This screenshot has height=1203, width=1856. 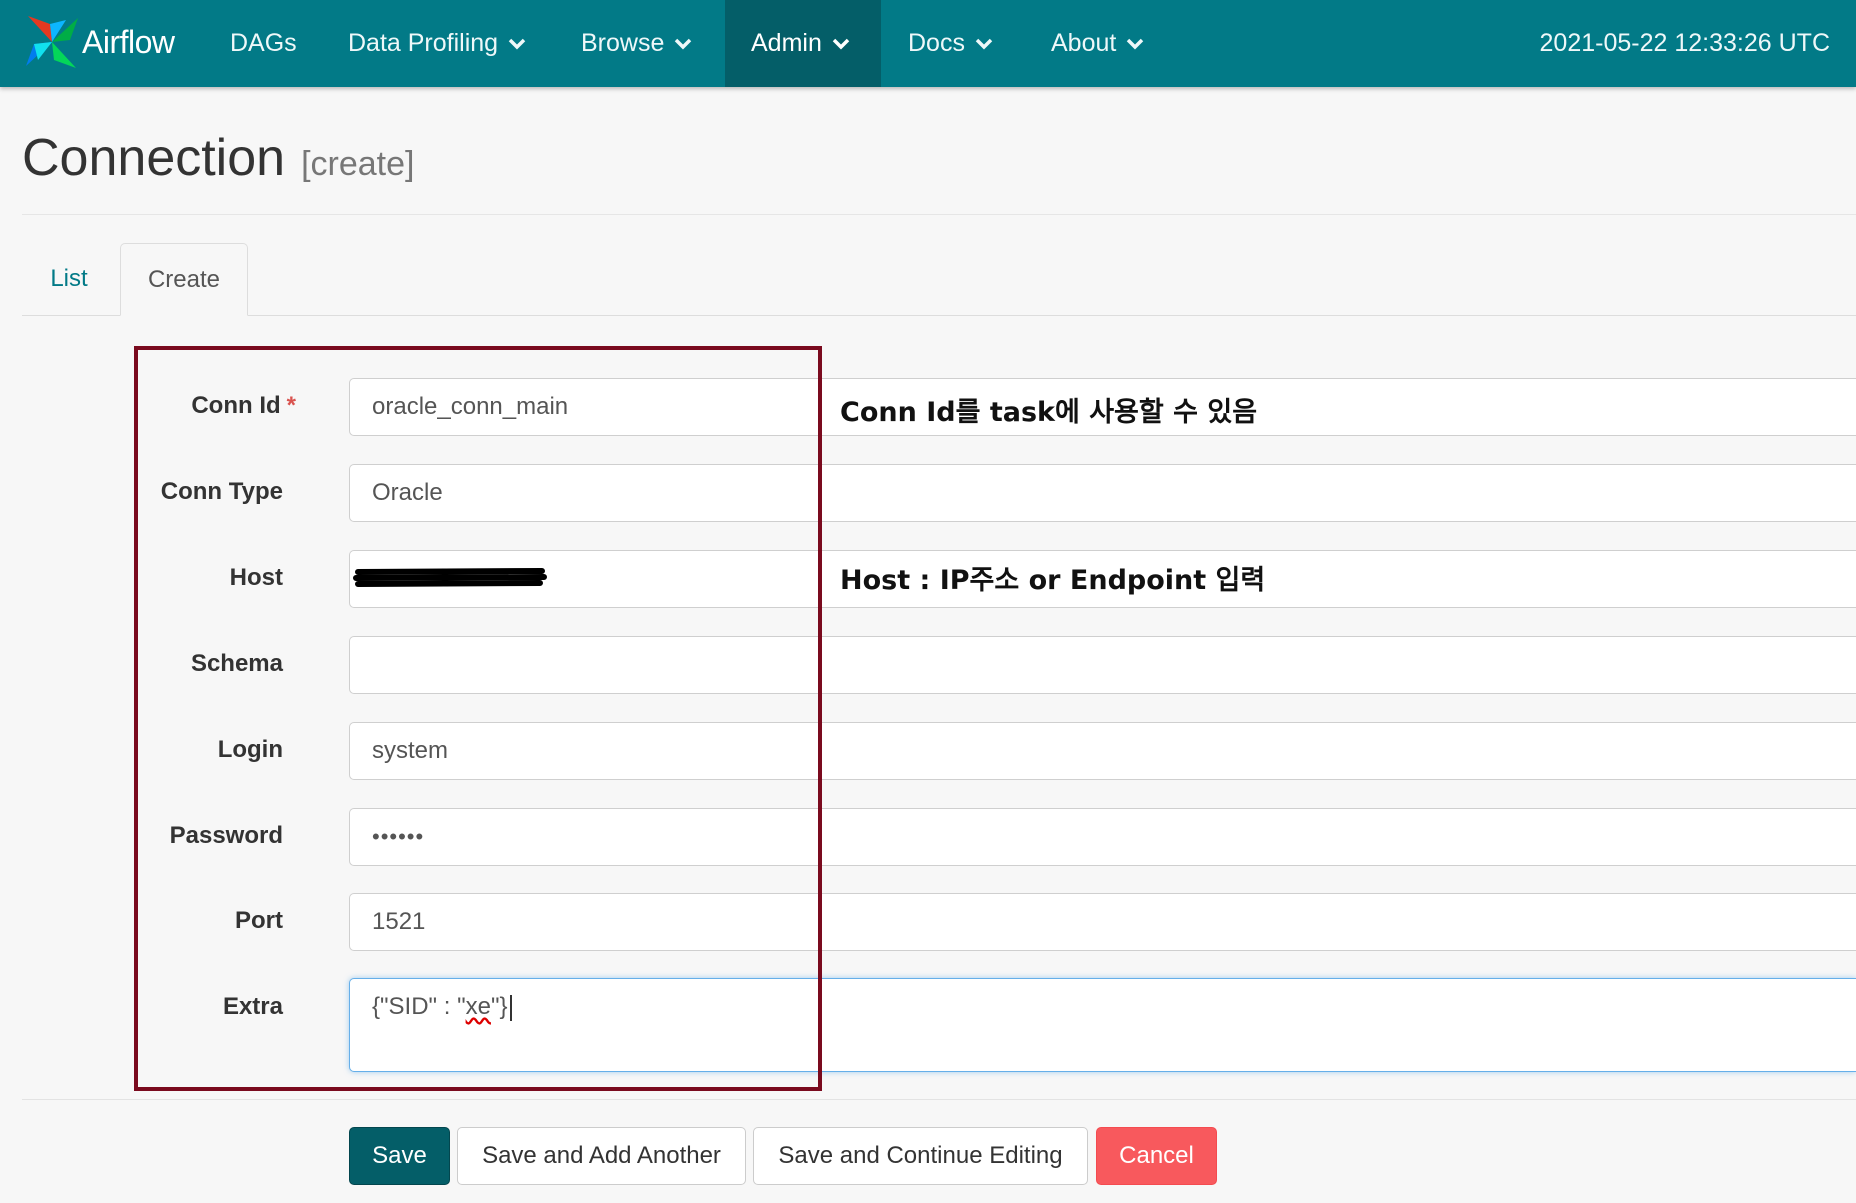 I want to click on password-input: ••••••, so click(x=1102, y=837).